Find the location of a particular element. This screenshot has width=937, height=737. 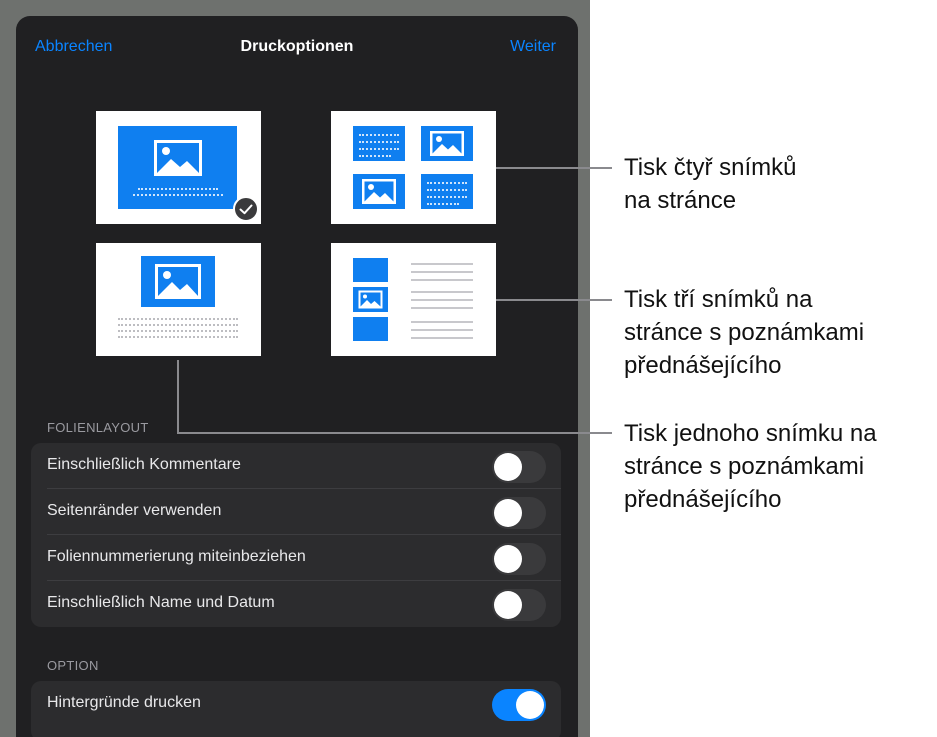

settings-row-print-backgrounds: Hintergründe drucken is located at coordinates (296, 704).